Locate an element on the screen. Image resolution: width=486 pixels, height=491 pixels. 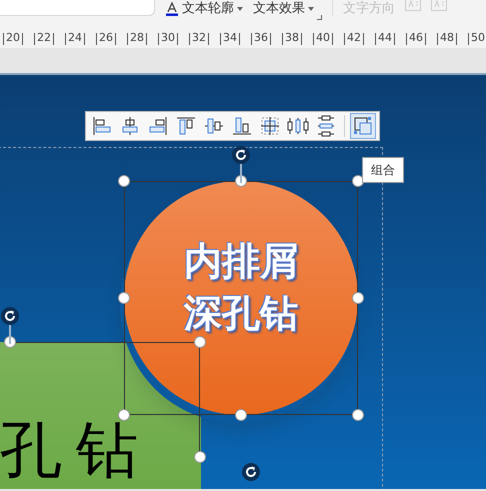
ruler-number: 48 is located at coordinates (447, 38).